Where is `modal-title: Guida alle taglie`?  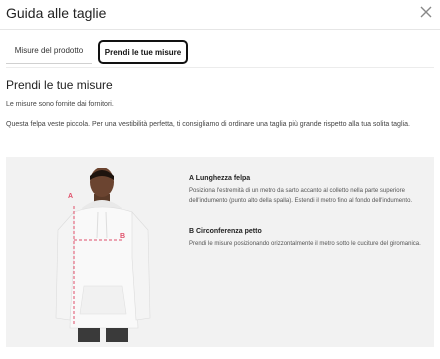
modal-title: Guida alle taglie is located at coordinates (56, 13).